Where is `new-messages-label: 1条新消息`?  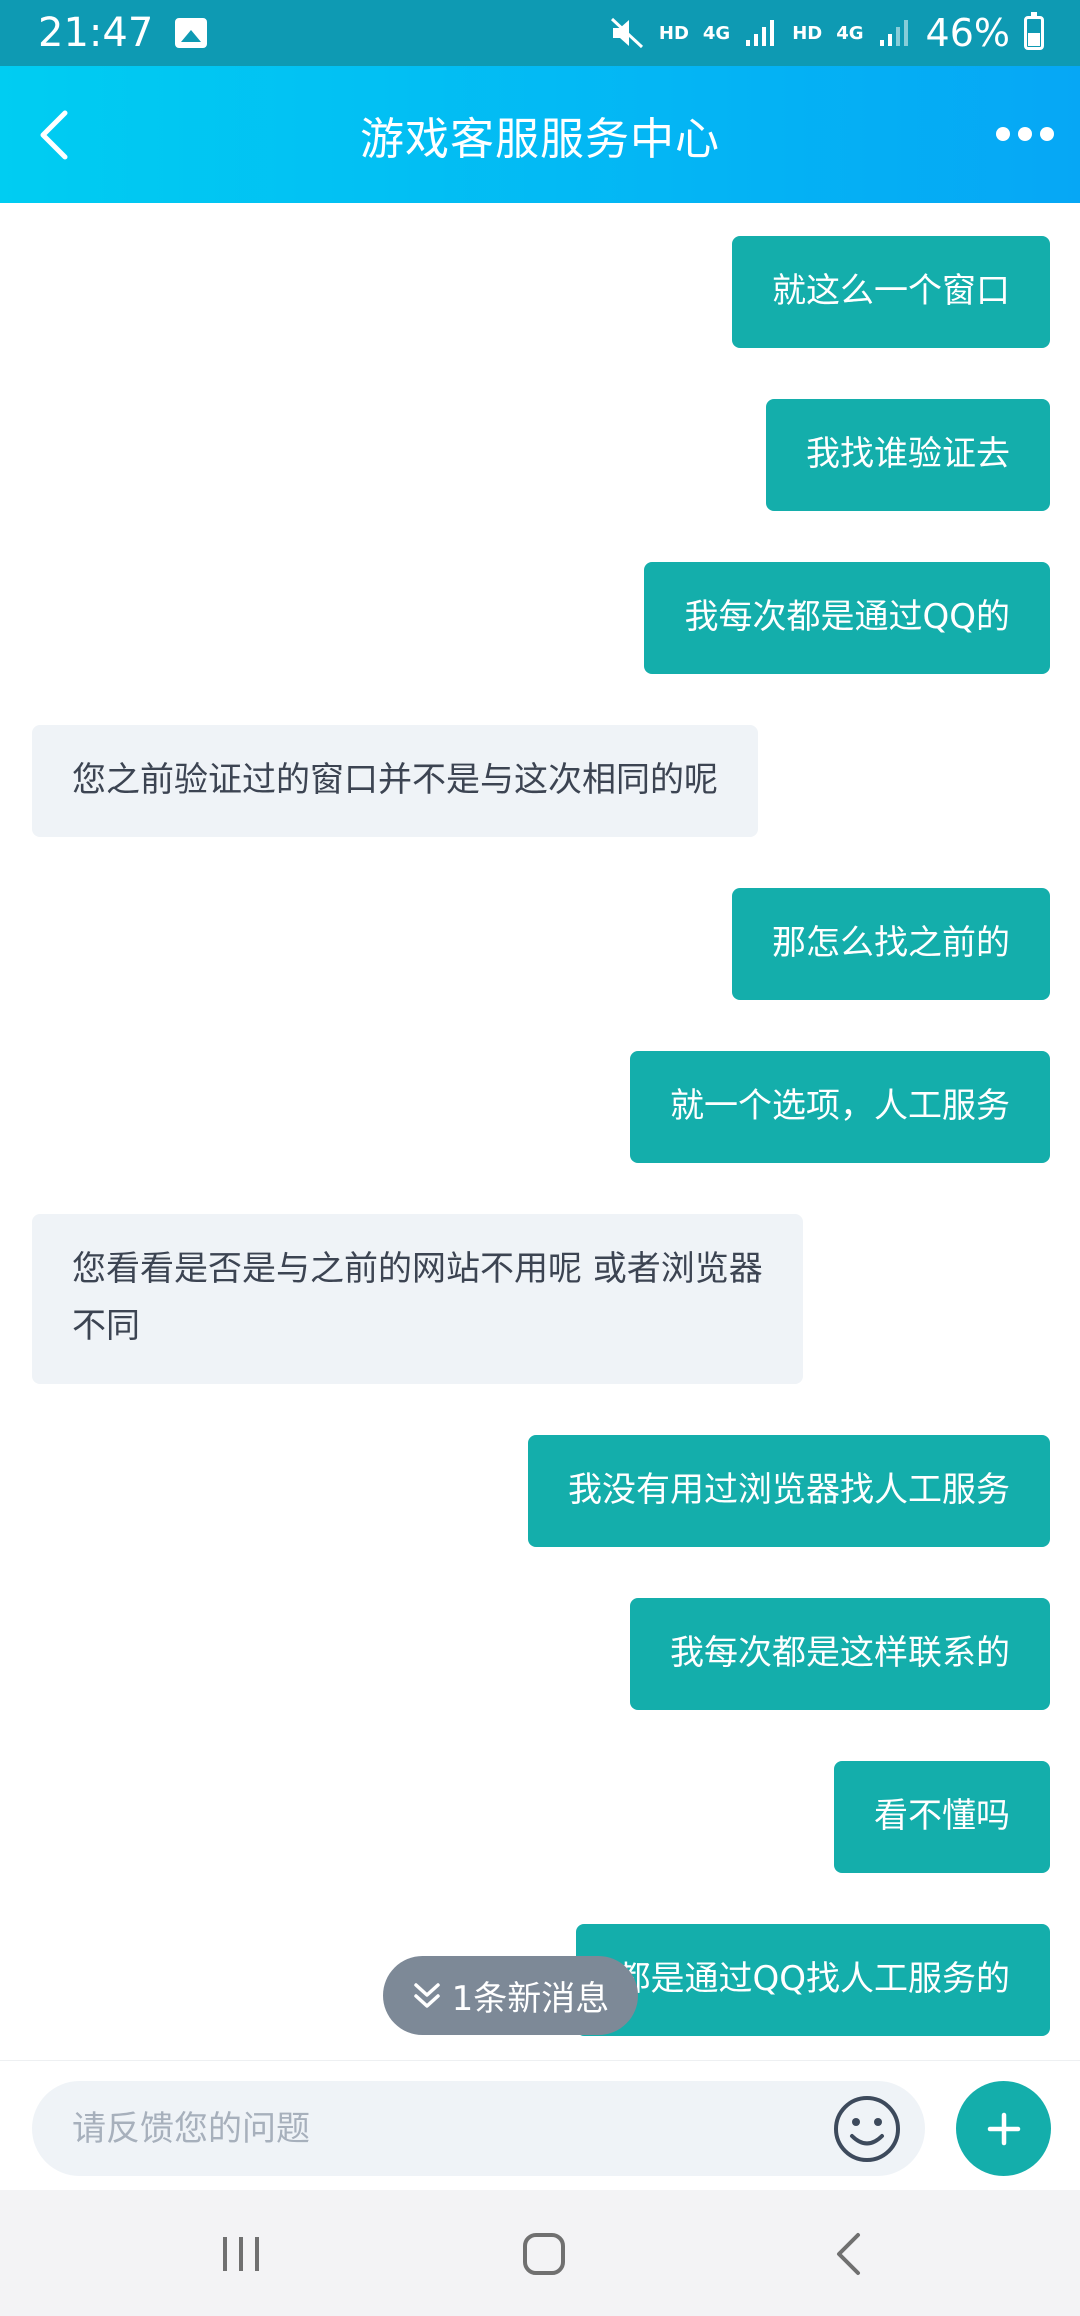
new-messages-label: 1条新消息 is located at coordinates (530, 1999).